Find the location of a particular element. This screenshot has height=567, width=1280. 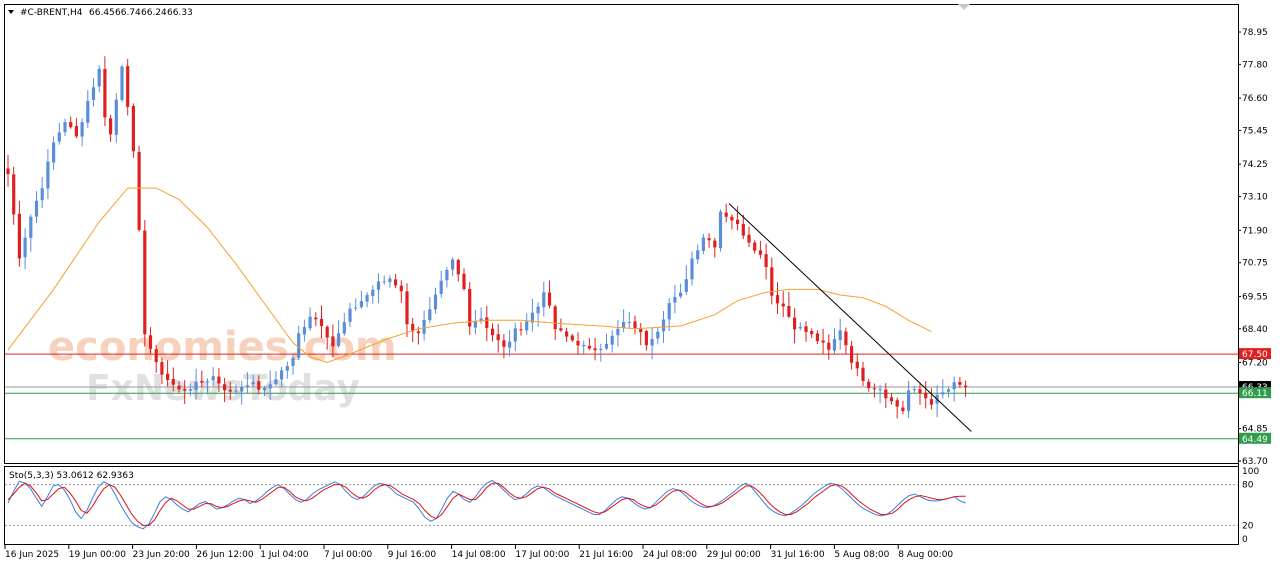

ohlc-high: 66.74 is located at coordinates (128, 13).